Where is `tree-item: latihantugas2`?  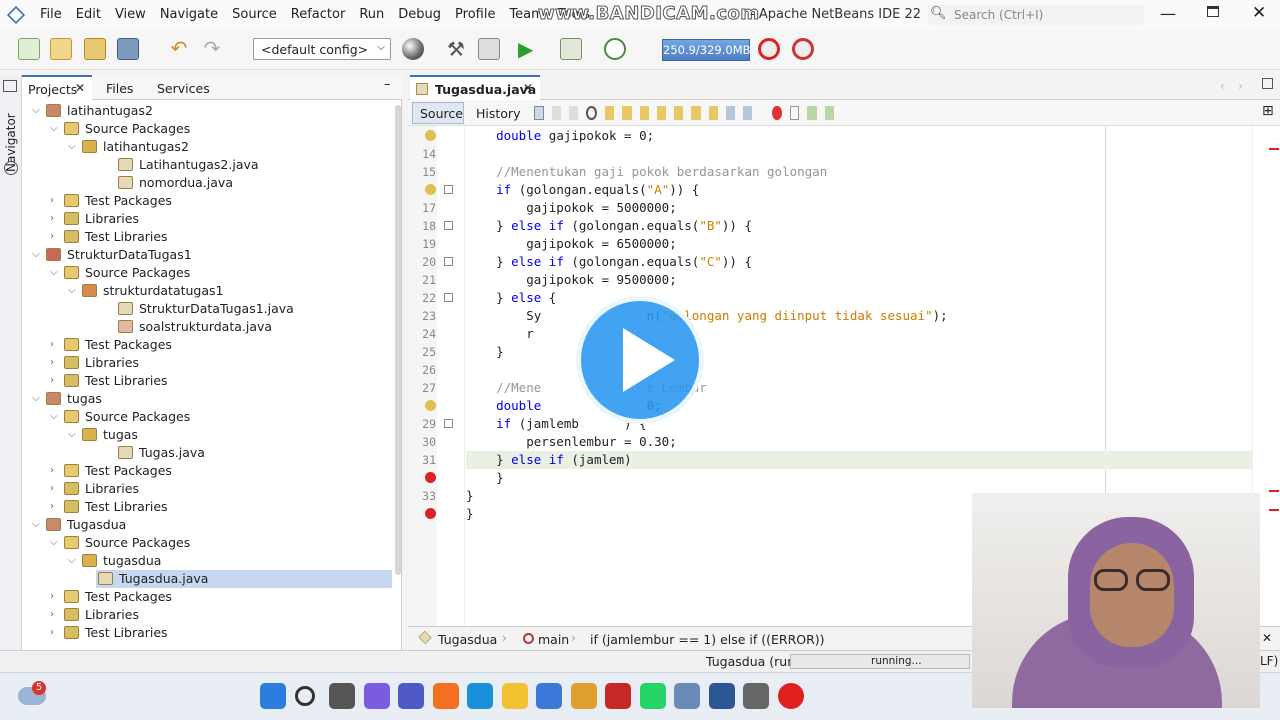
tree-item: latihantugas2 is located at coordinates (135, 147).